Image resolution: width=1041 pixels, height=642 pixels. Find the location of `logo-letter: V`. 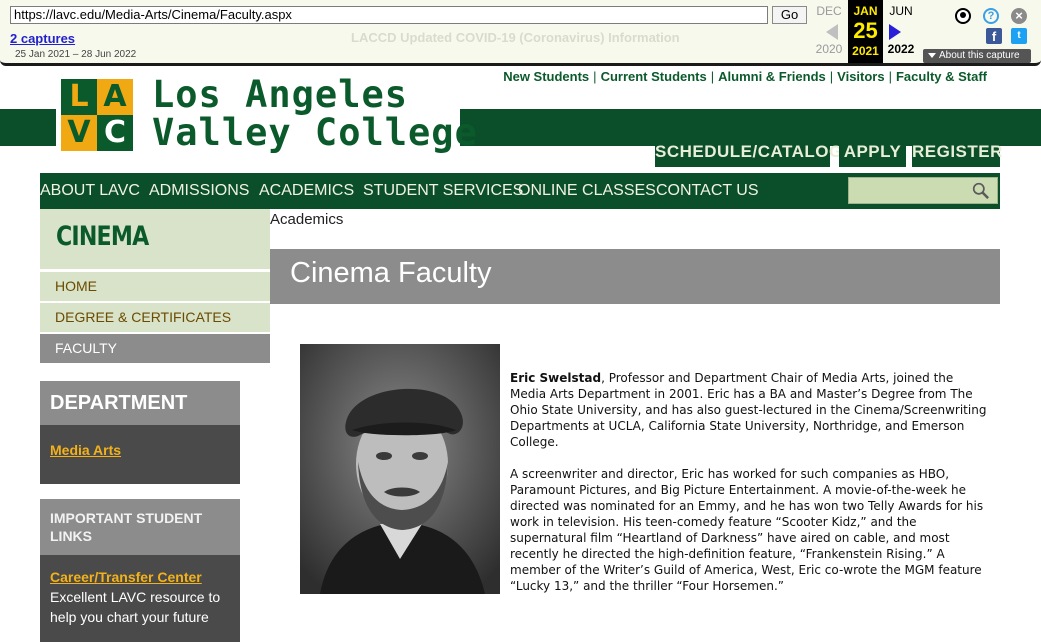

logo-letter: V is located at coordinates (79, 132).